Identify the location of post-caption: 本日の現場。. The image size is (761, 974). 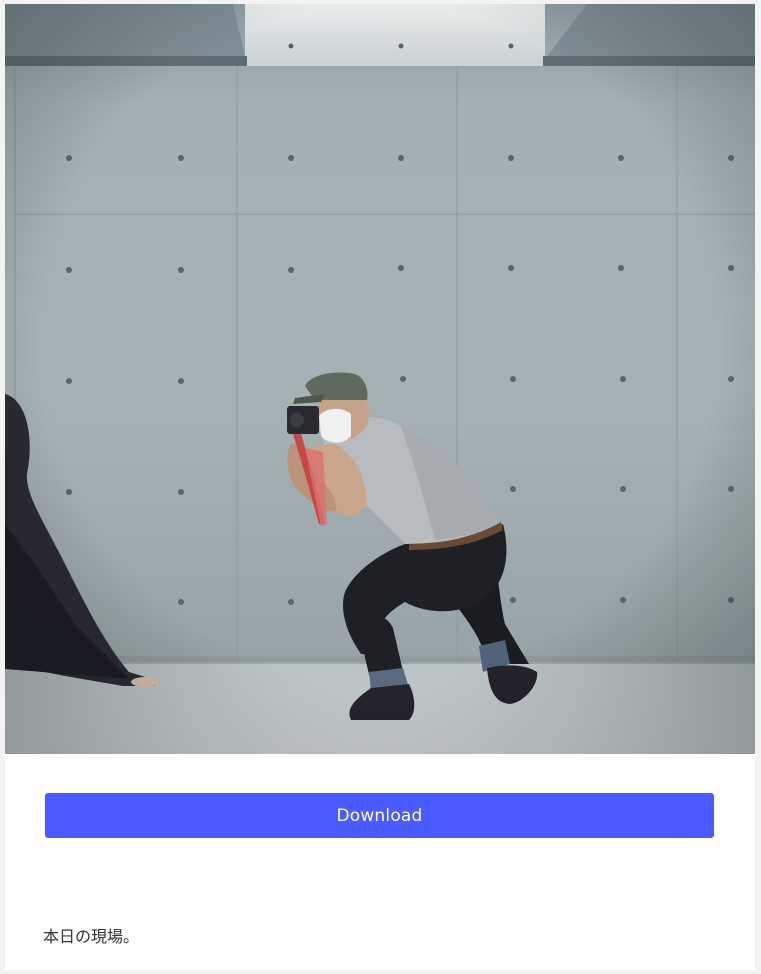
(91, 936).